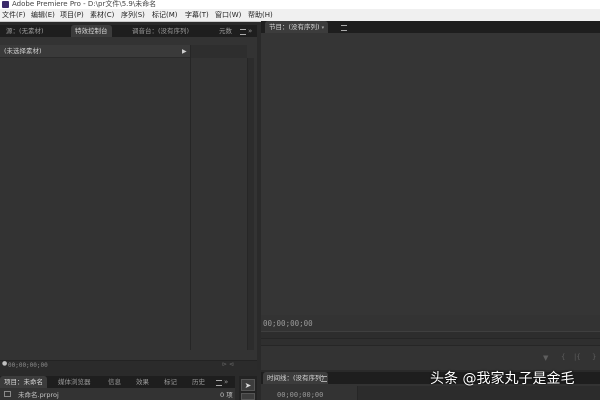  I want to click on tab-effects: 效果, so click(142, 382).